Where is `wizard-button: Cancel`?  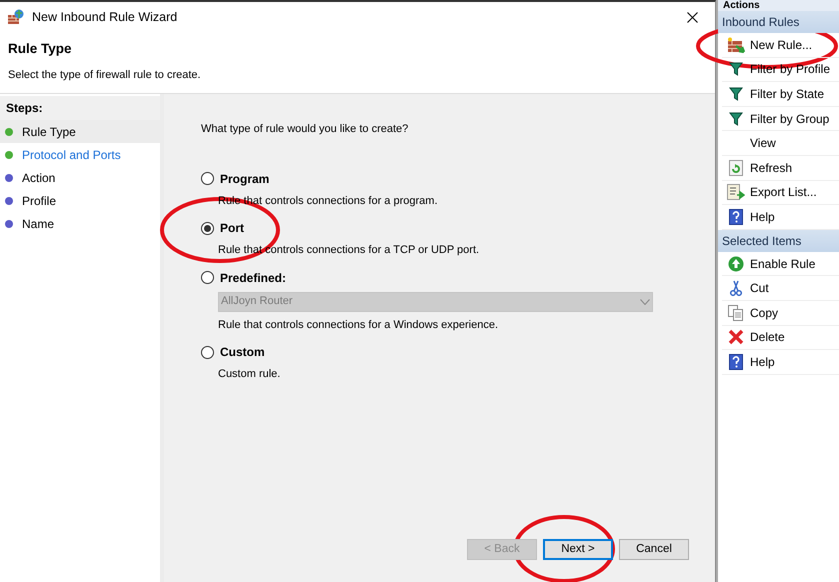
wizard-button: Cancel is located at coordinates (654, 549).